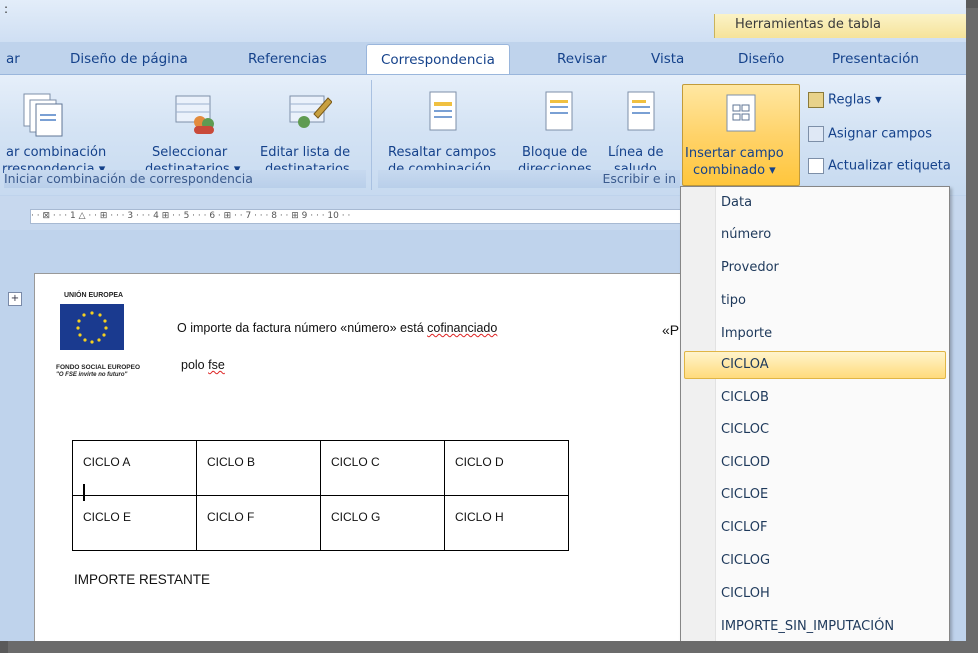  What do you see at coordinates (483, 21) in the screenshot?
I see `title-strip: : Herramientas de tabla` at bounding box center [483, 21].